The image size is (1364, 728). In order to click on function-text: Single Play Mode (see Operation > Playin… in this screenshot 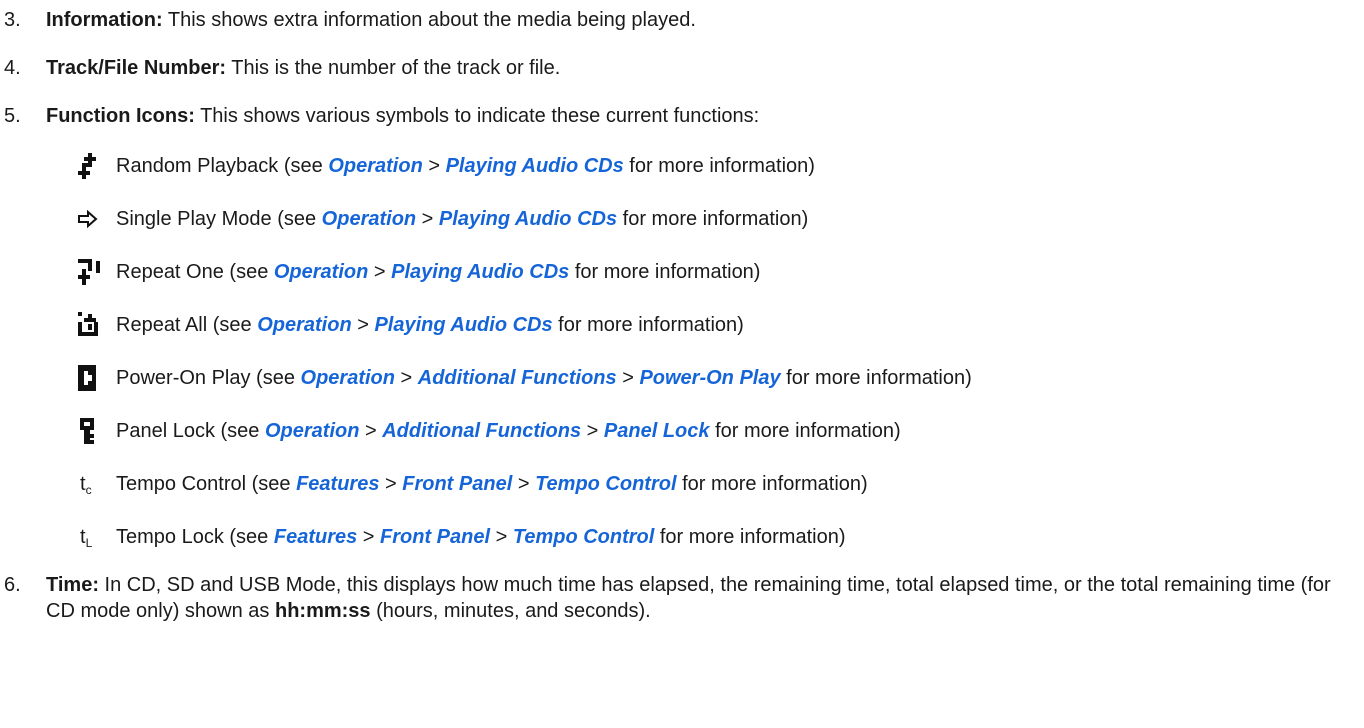, I will do `click(462, 219)`.